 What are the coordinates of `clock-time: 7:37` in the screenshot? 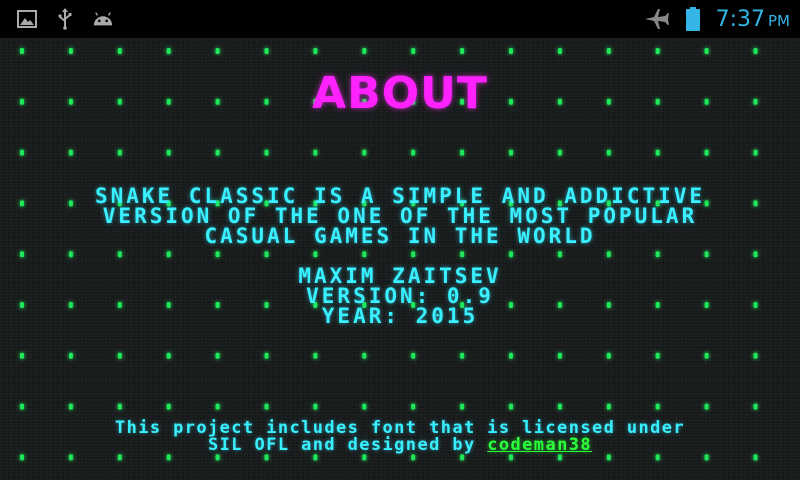 It's located at (740, 19).